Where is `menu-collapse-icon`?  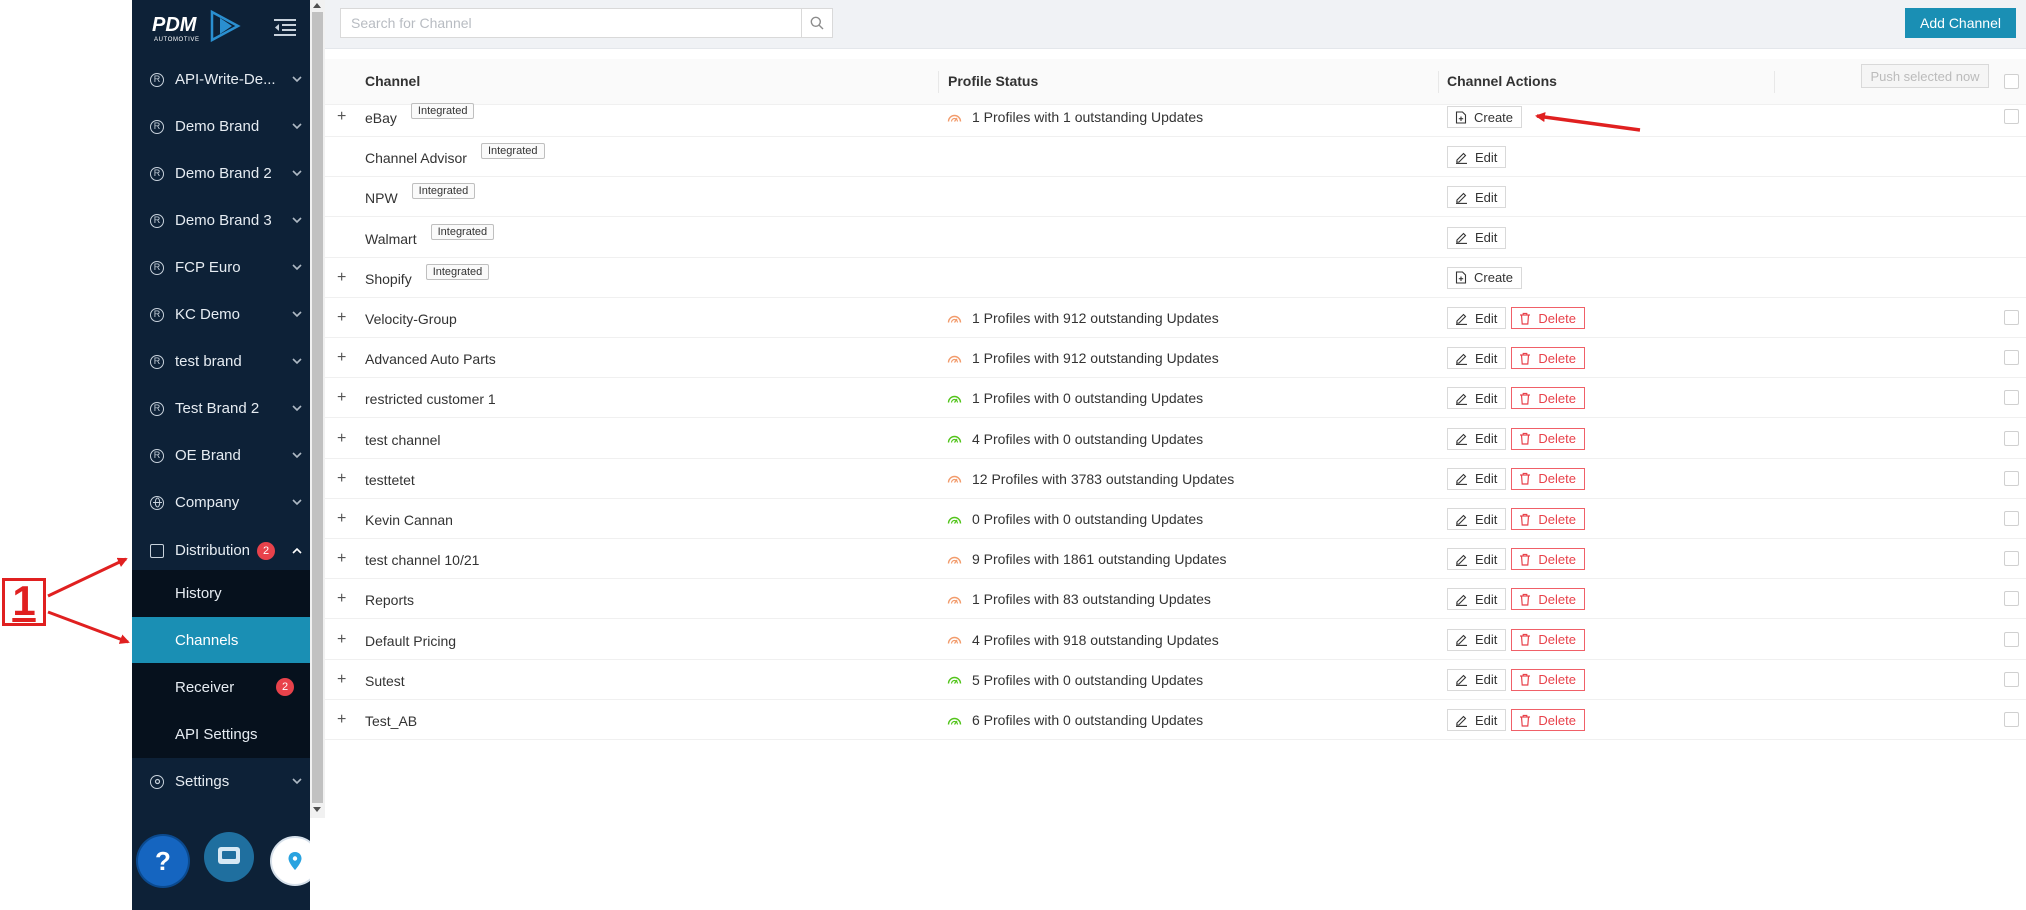
menu-collapse-icon is located at coordinates (285, 27).